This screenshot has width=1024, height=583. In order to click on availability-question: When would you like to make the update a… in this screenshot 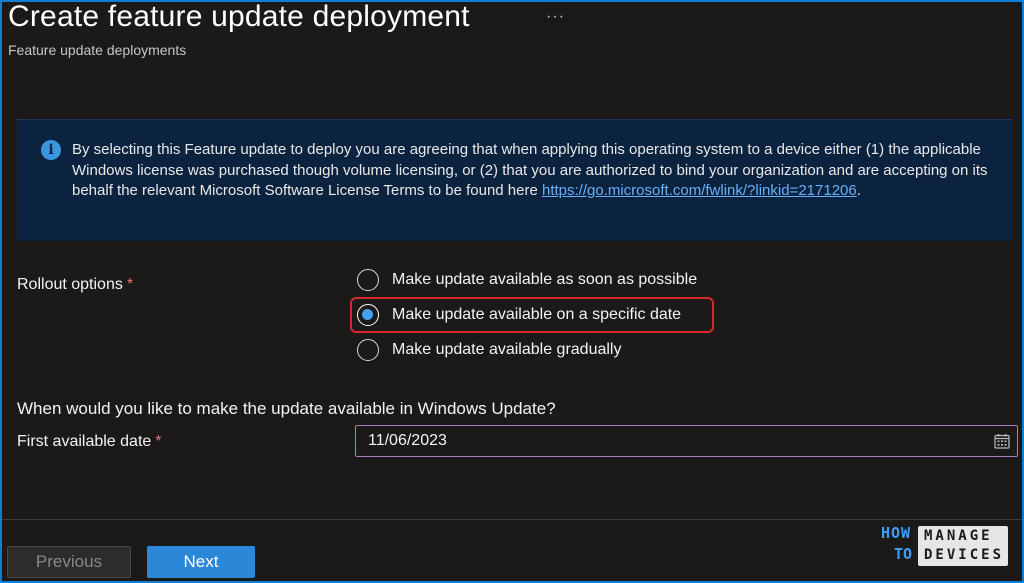, I will do `click(286, 408)`.